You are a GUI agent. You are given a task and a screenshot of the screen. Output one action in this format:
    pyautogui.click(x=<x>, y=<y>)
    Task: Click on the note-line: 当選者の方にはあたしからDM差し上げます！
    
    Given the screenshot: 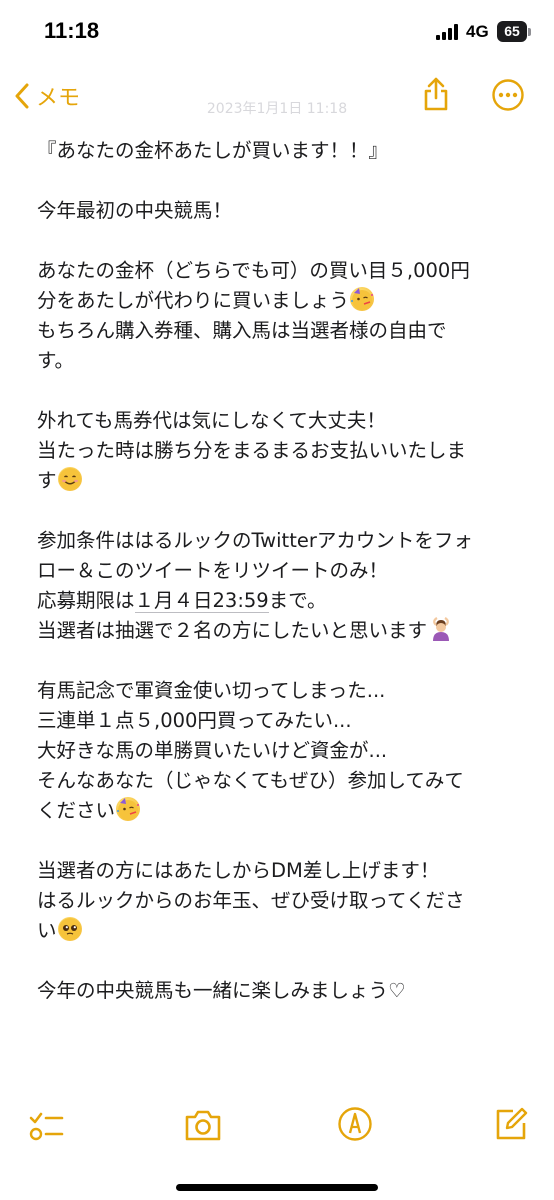 What is the action you would take?
    pyautogui.click(x=238, y=870)
    